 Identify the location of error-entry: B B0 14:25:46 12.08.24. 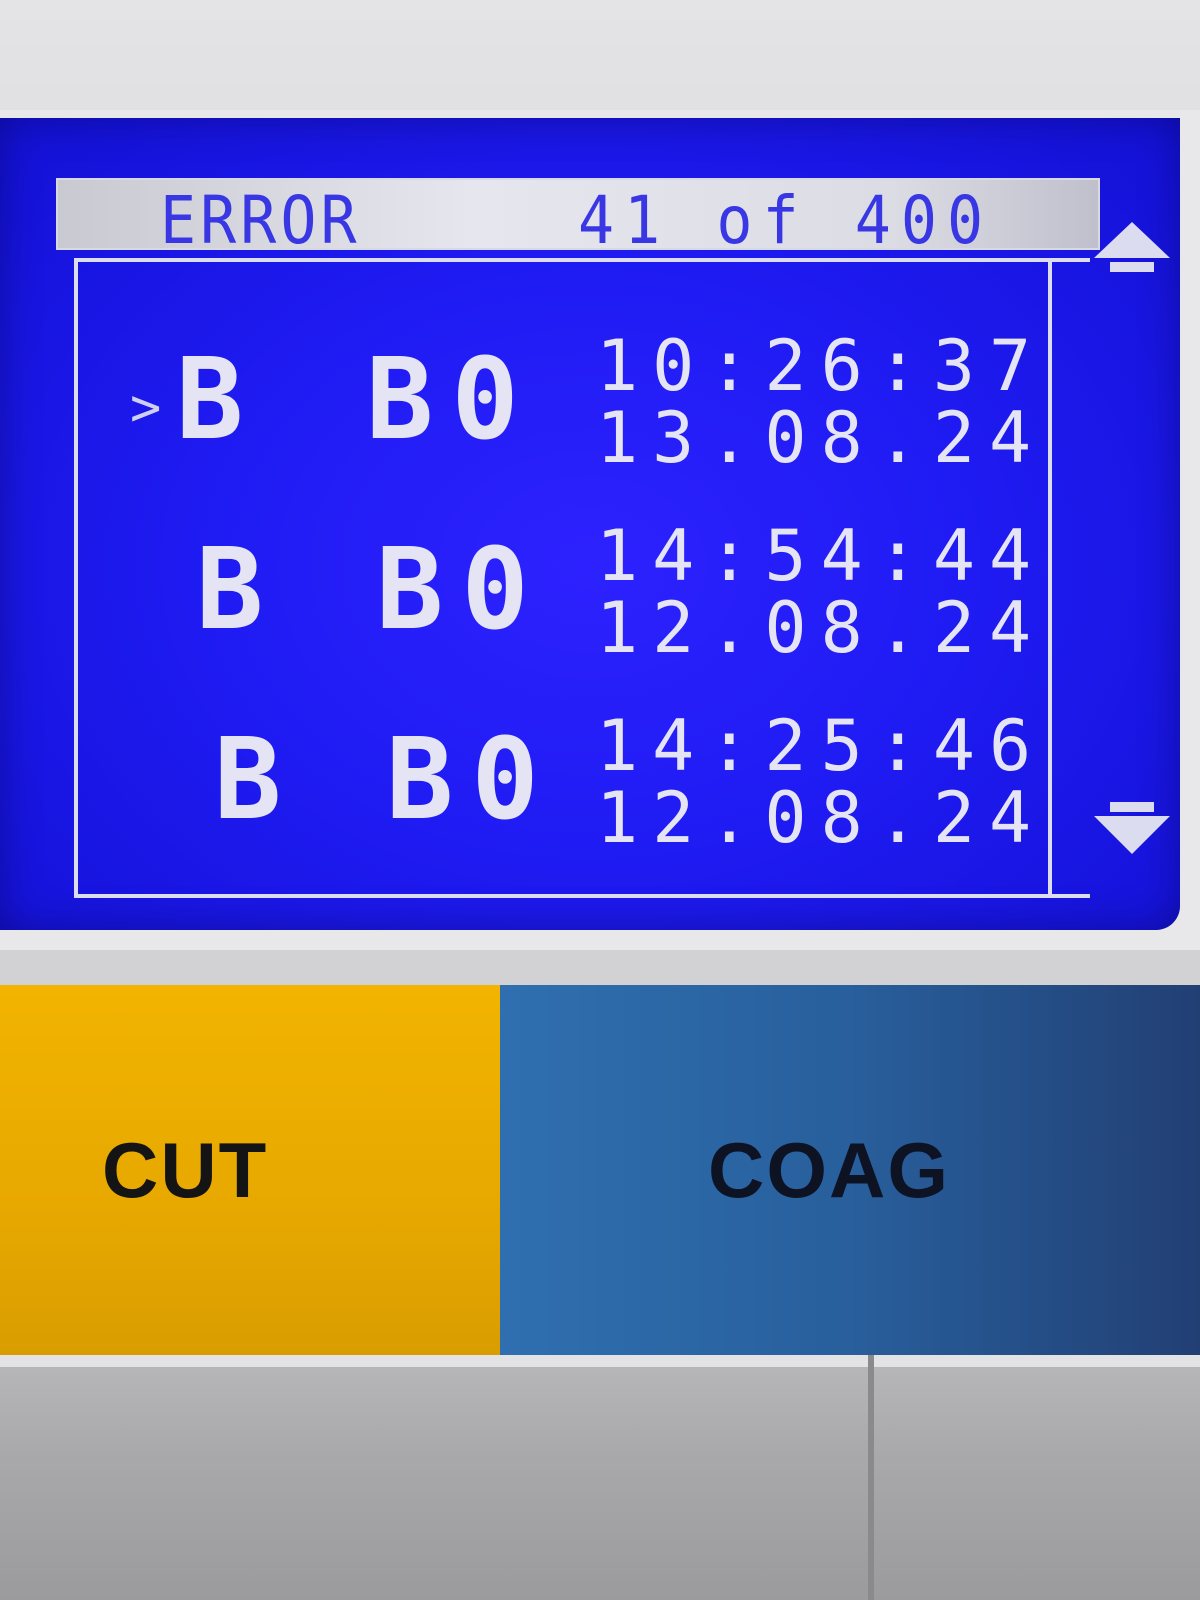
(551, 789).